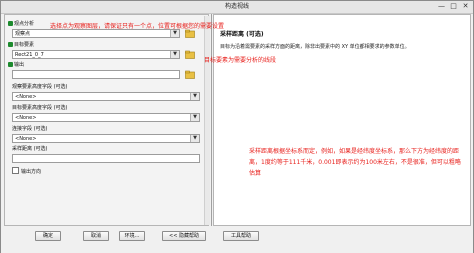 The width and height of the screenshot is (474, 253). What do you see at coordinates (211, 120) in the screenshot?
I see `pane-splitter` at bounding box center [211, 120].